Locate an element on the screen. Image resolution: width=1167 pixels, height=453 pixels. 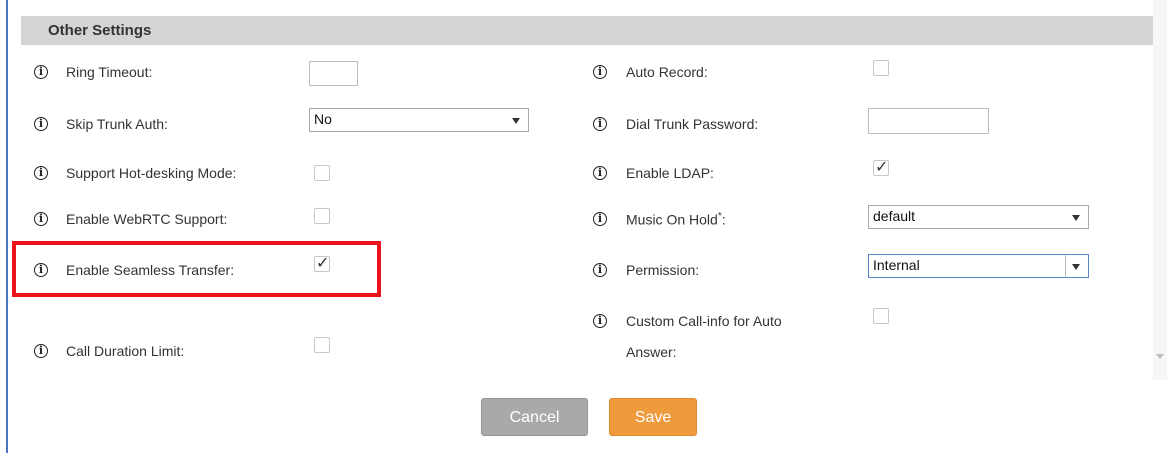
select-value: Internal is located at coordinates (896, 265).